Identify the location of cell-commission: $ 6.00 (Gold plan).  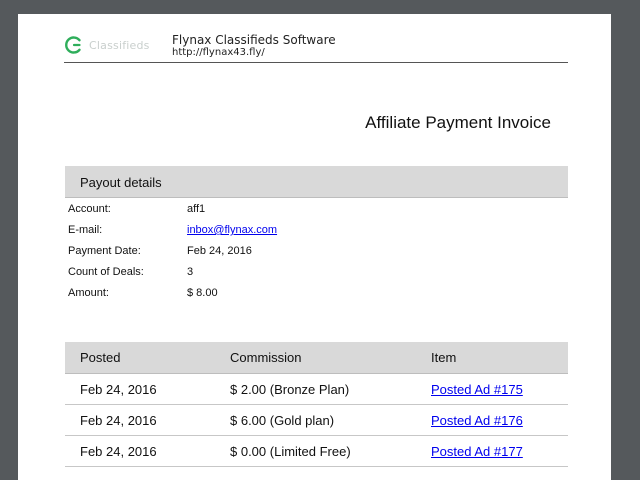
(282, 420).